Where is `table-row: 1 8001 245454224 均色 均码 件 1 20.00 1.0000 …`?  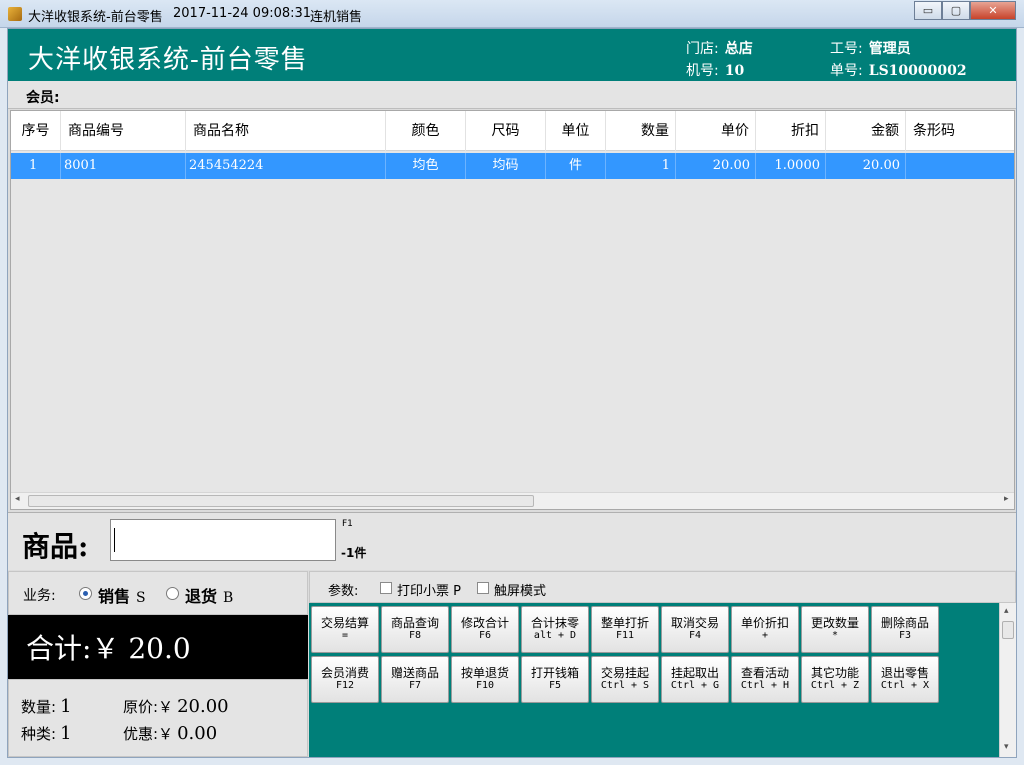 table-row: 1 8001 245454224 均色 均码 件 1 20.00 1.0000 … is located at coordinates (512, 166).